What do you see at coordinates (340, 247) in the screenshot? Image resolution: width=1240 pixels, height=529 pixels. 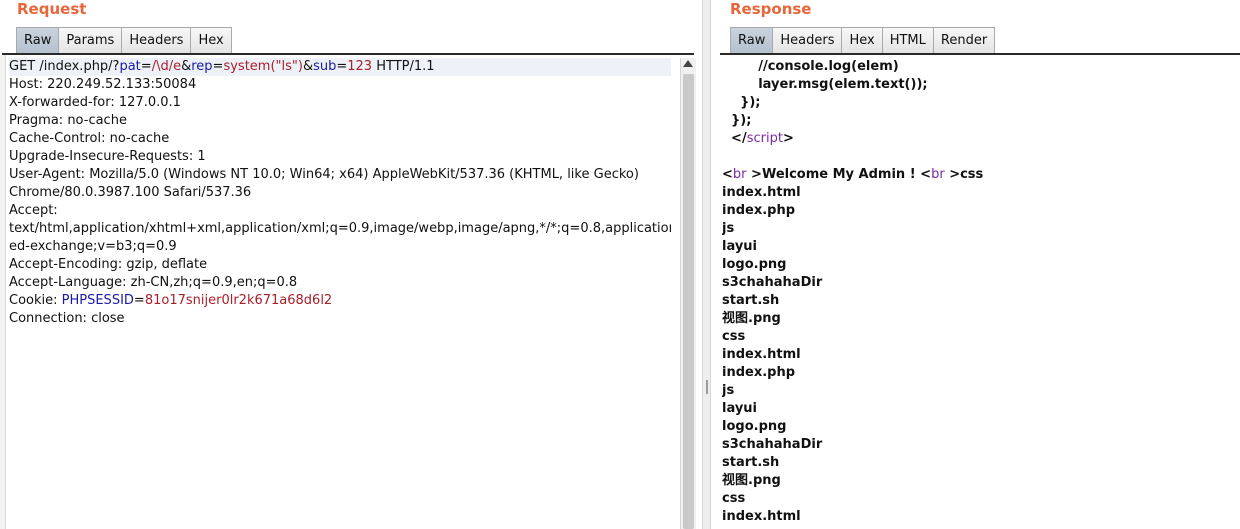 I see `request-line: ed-exchange;v=b3;q=0.9` at bounding box center [340, 247].